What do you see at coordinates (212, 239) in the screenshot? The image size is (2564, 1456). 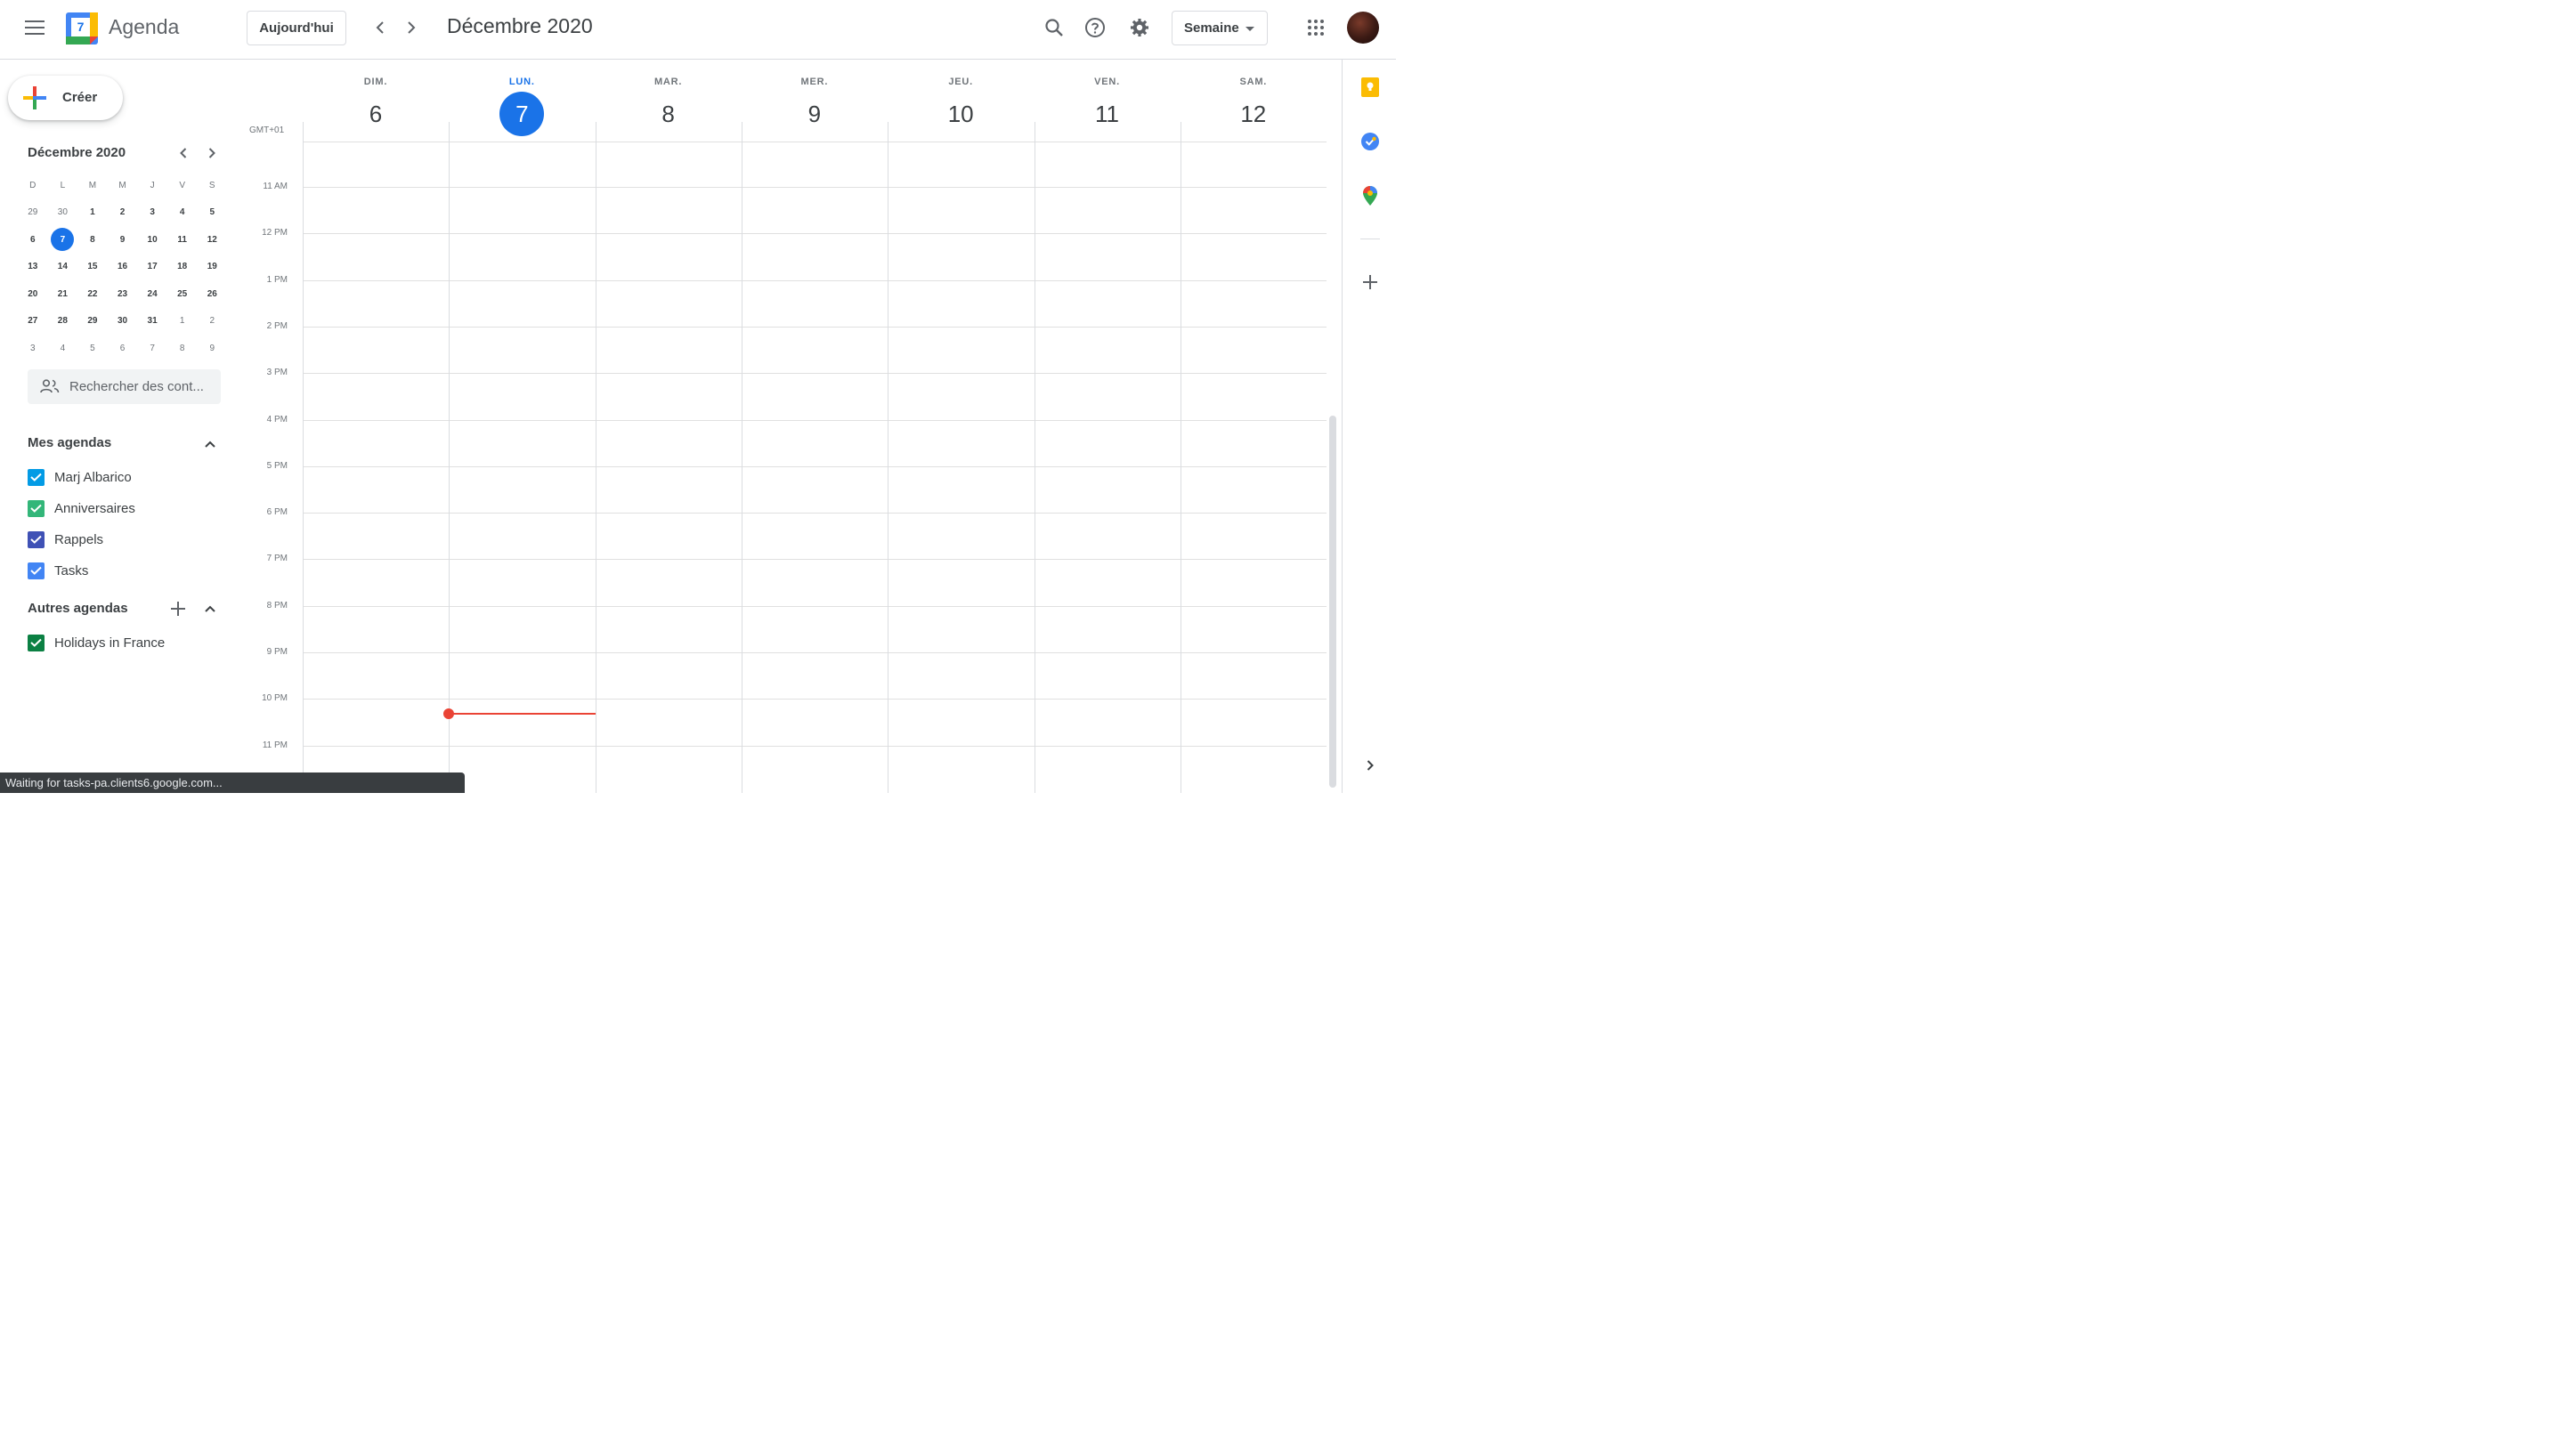 I see `mini-calendar-day: 12` at bounding box center [212, 239].